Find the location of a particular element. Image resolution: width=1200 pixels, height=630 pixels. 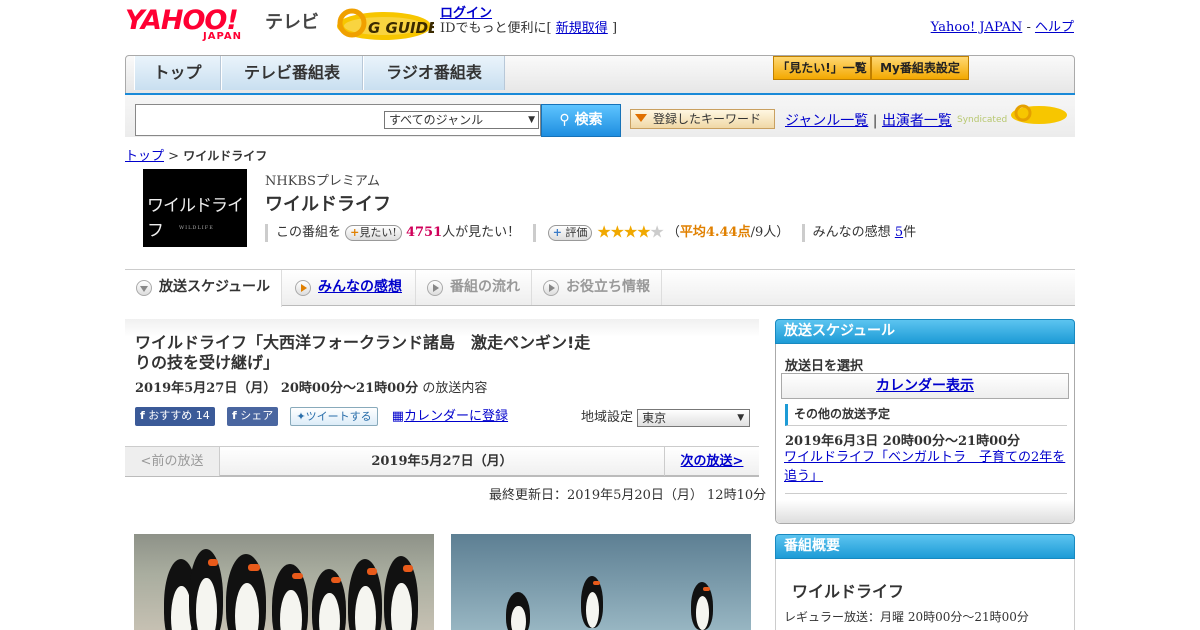

plus-icon: + is located at coordinates (557, 232).